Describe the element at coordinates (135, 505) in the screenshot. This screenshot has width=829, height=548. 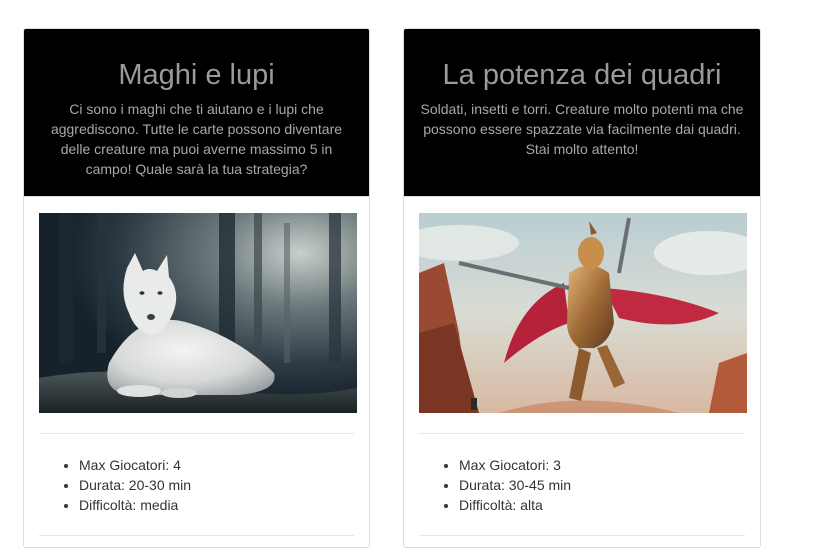
I see `list-item-difficulty: Difficoltà: media` at that location.